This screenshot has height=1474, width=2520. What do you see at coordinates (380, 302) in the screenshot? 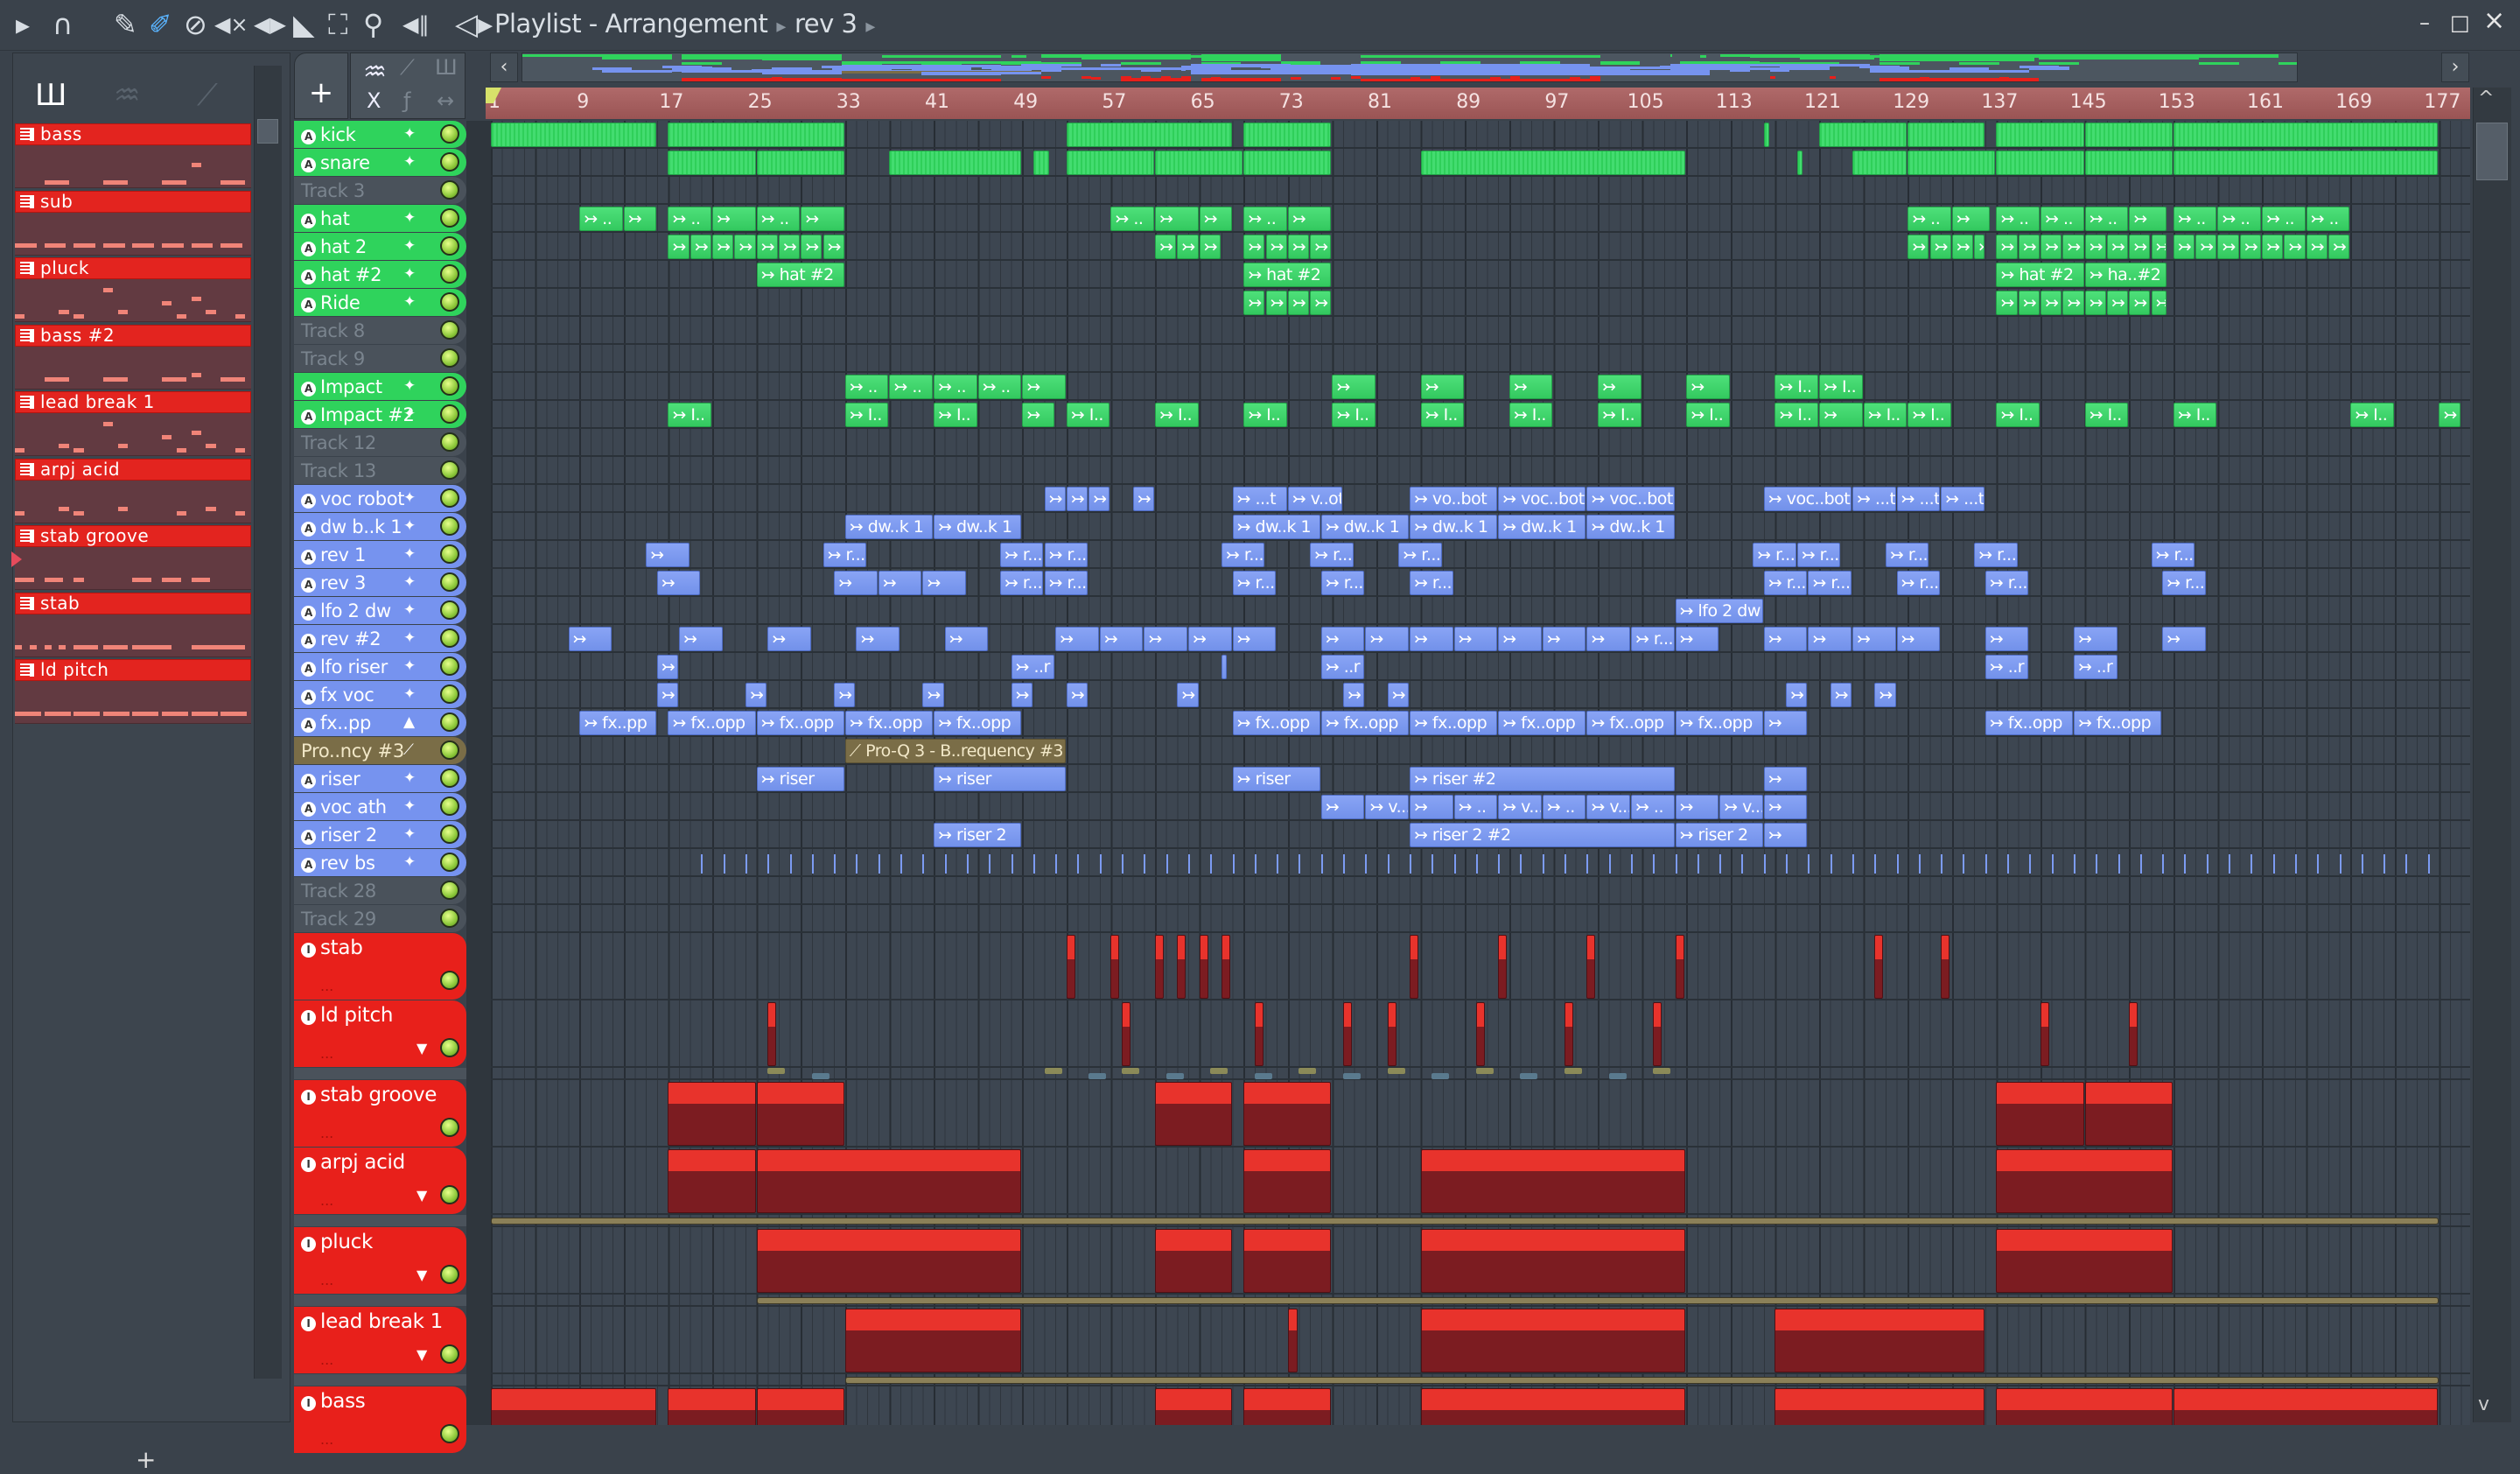
I see `track-header: A Ride ✦` at bounding box center [380, 302].